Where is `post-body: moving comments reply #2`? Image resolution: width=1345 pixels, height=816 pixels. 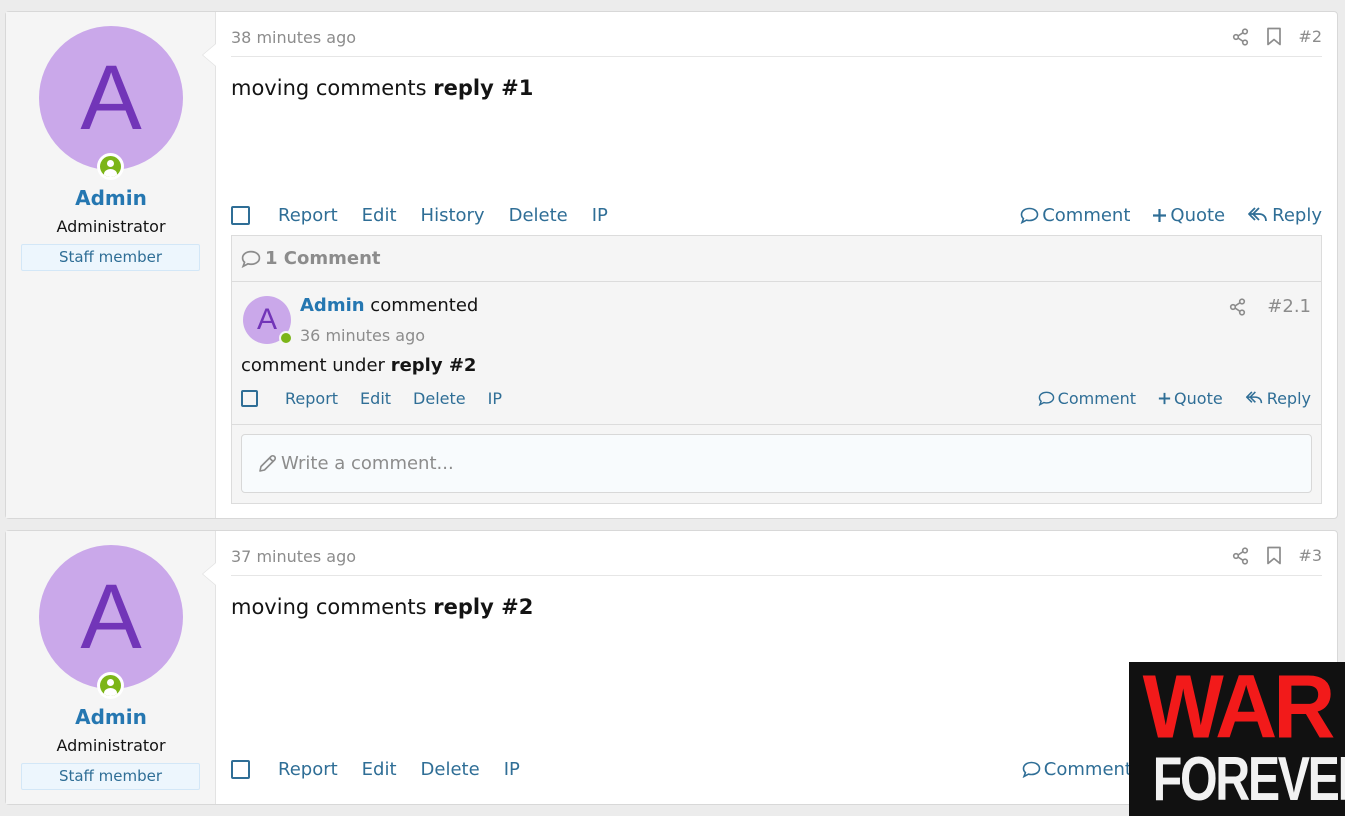 post-body: moving comments reply #2 is located at coordinates (382, 607).